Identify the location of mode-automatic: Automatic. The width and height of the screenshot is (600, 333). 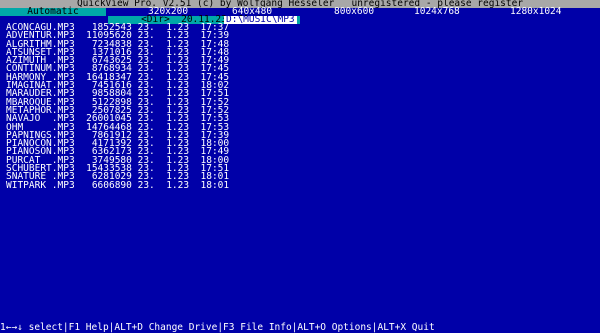
(53, 11).